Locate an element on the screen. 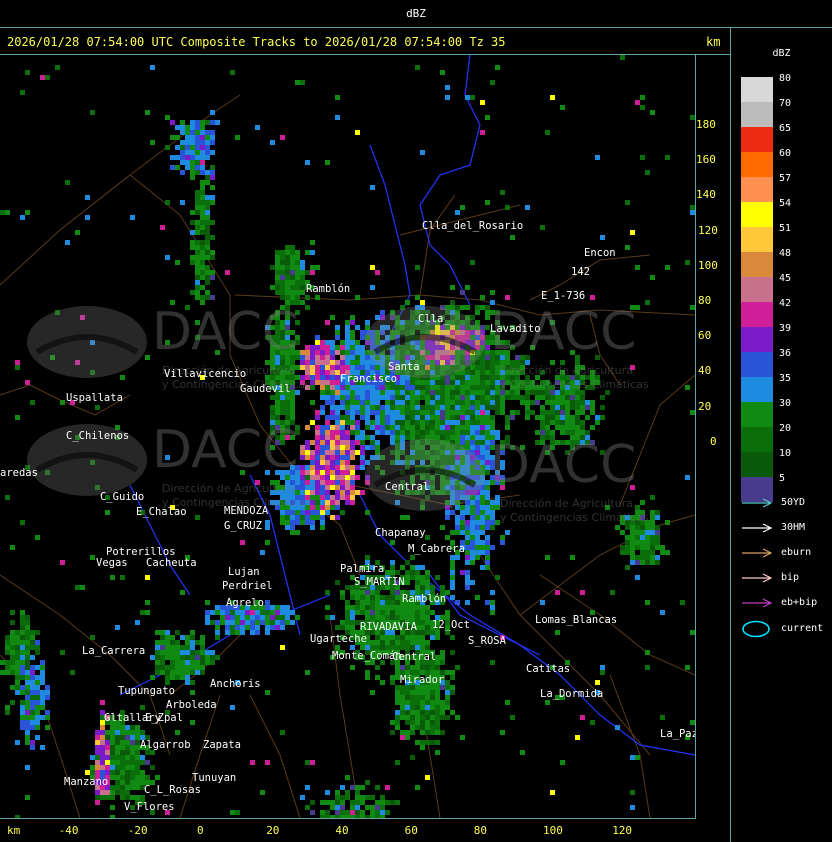 The height and width of the screenshot is (842, 832). x-tick-label: 60 is located at coordinates (411, 830).